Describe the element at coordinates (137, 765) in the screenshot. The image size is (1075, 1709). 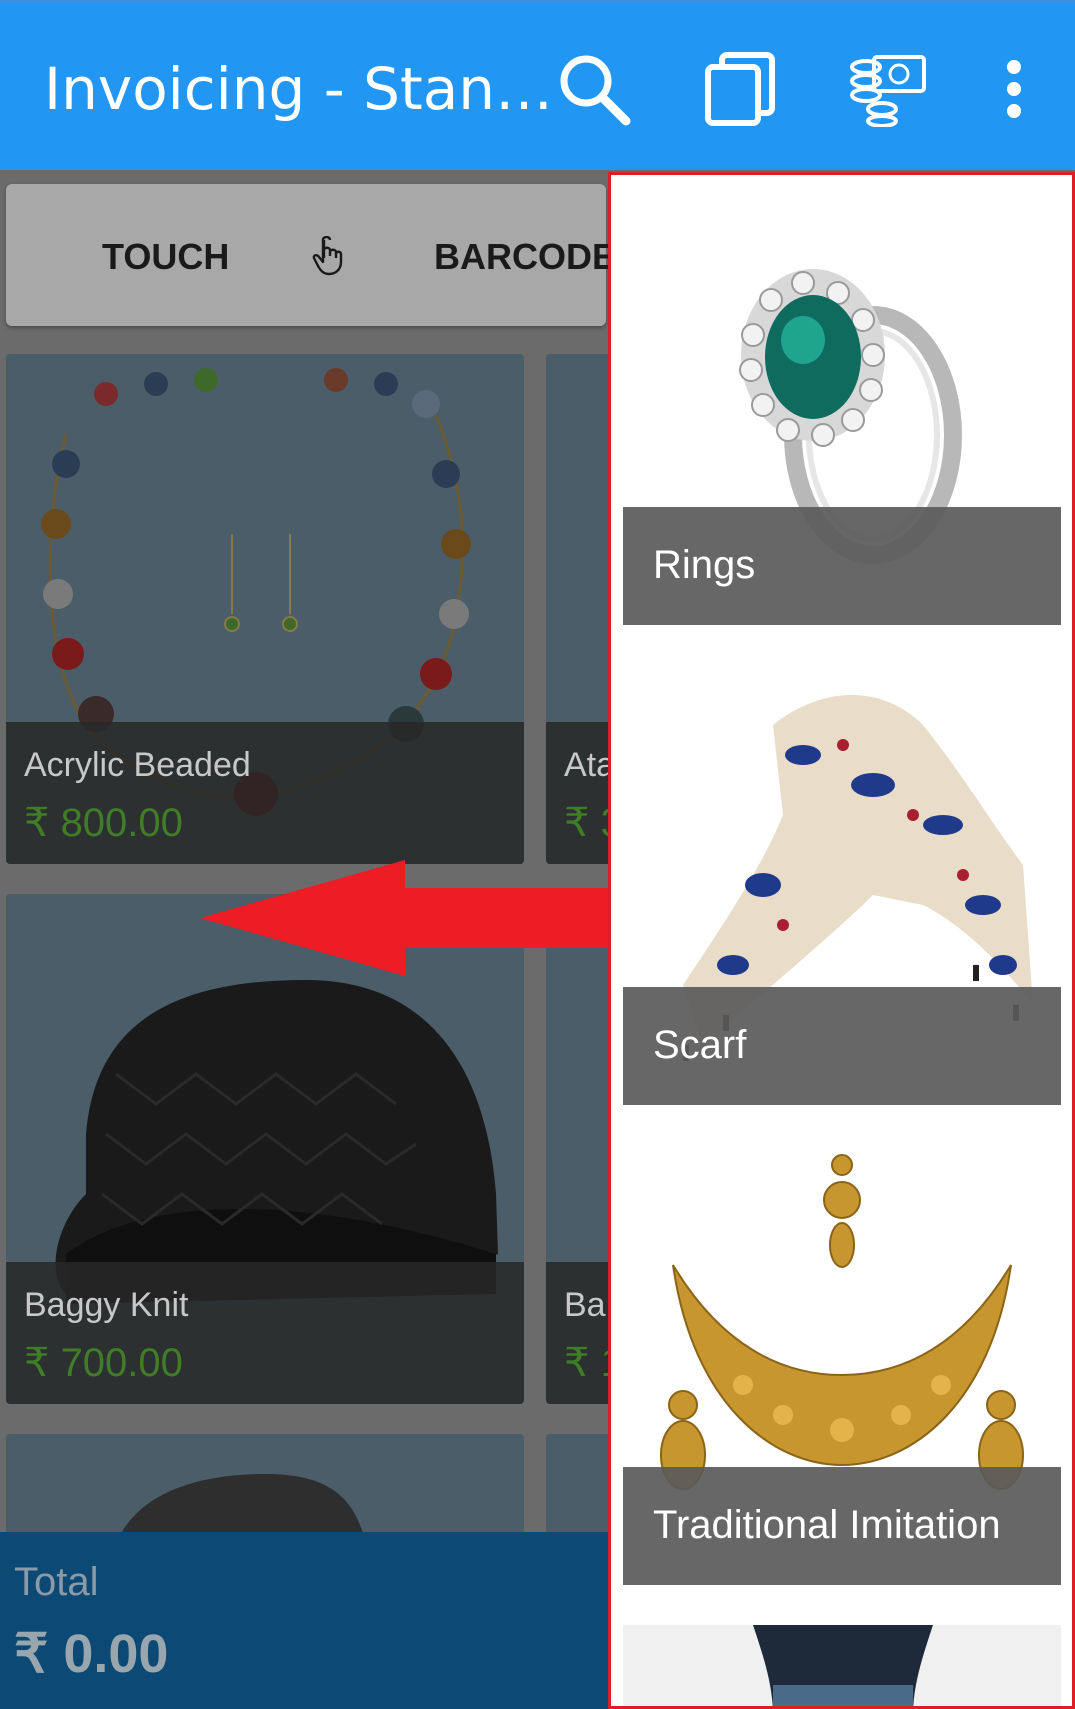
I see `product-name: Acrylic Beaded` at that location.